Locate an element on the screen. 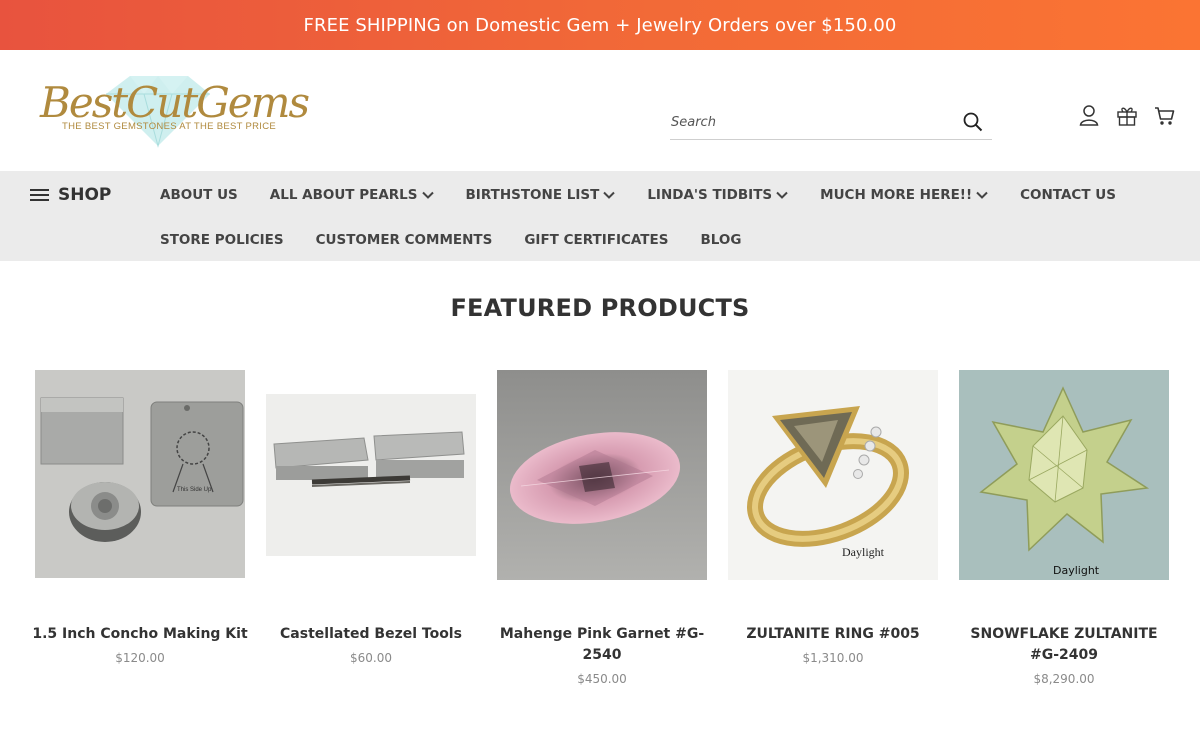  nav-item-about-us: ABOUT US is located at coordinates (199, 195).